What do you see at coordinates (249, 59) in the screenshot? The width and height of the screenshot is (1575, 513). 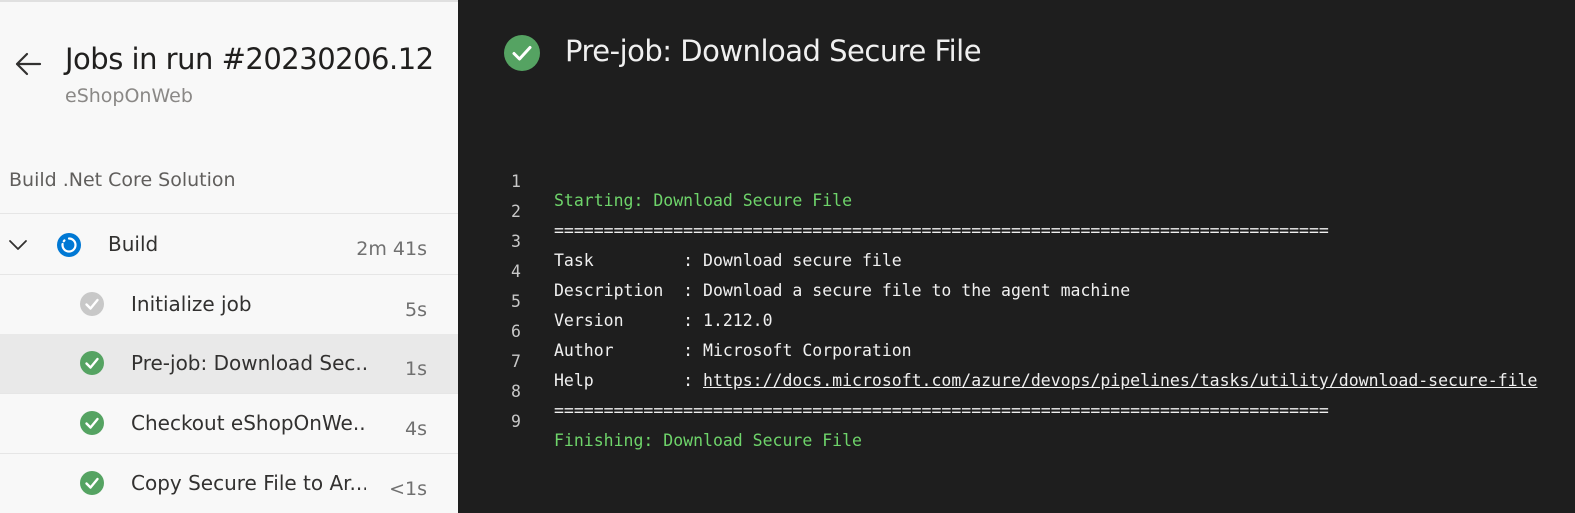 I see `page-title: Jobs in run #20230206.12` at bounding box center [249, 59].